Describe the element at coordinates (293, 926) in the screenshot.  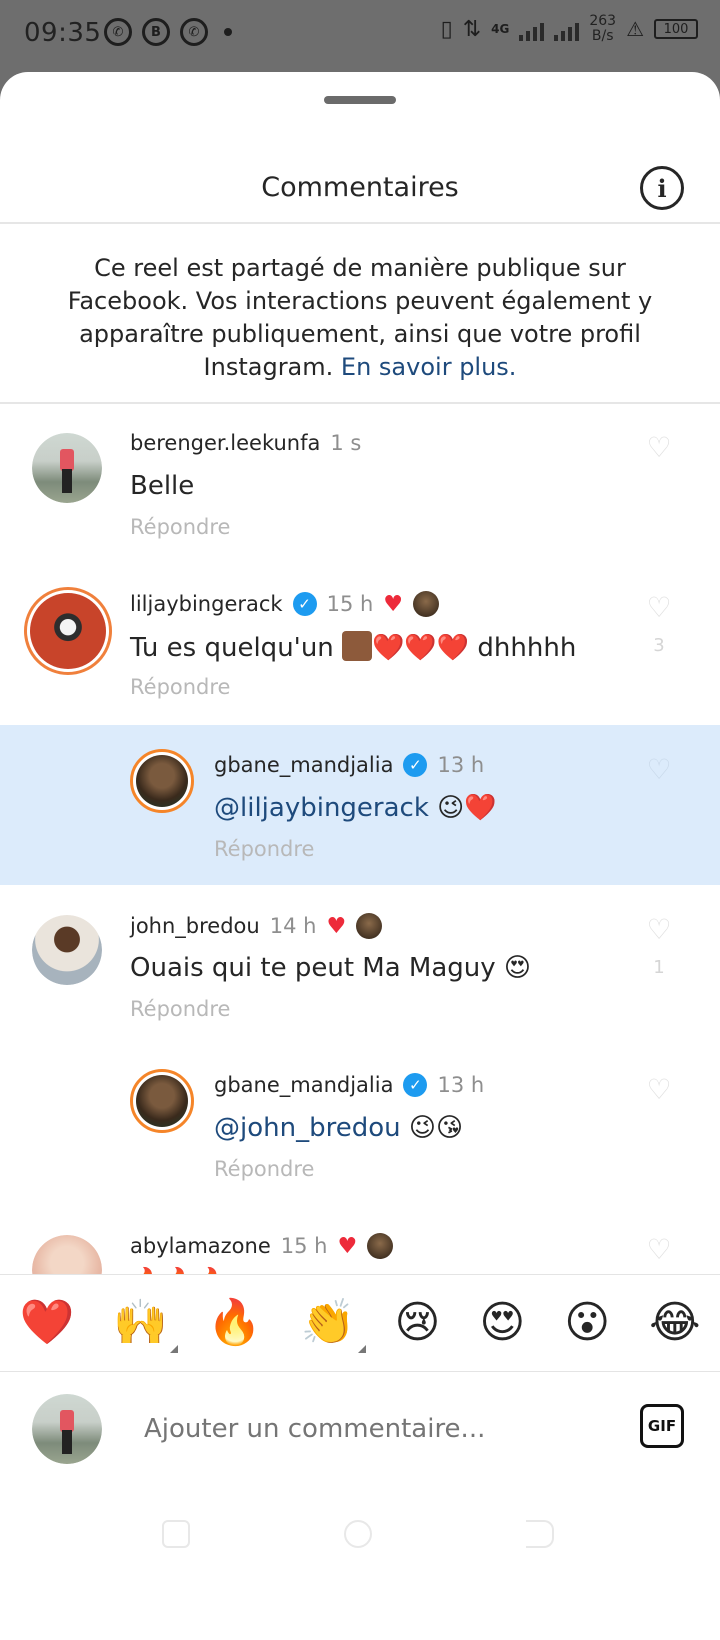
I see `comment-time: 14 h` at that location.